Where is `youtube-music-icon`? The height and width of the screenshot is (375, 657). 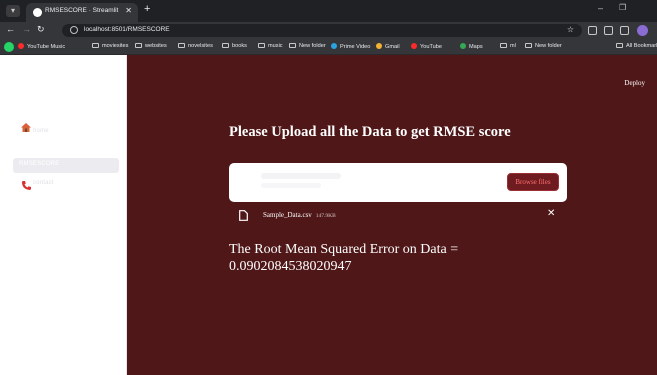 youtube-music-icon is located at coordinates (21, 46).